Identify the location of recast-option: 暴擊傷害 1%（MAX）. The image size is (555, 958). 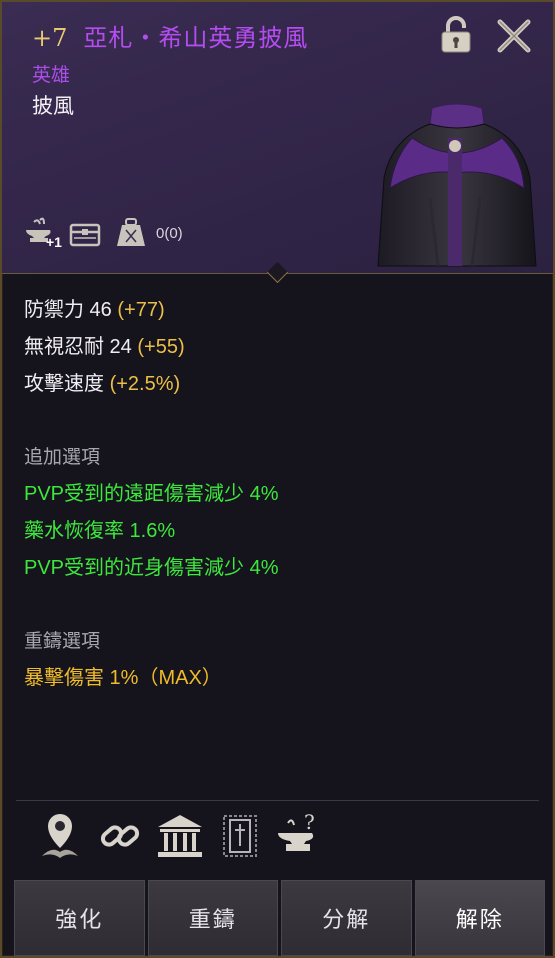
(123, 678).